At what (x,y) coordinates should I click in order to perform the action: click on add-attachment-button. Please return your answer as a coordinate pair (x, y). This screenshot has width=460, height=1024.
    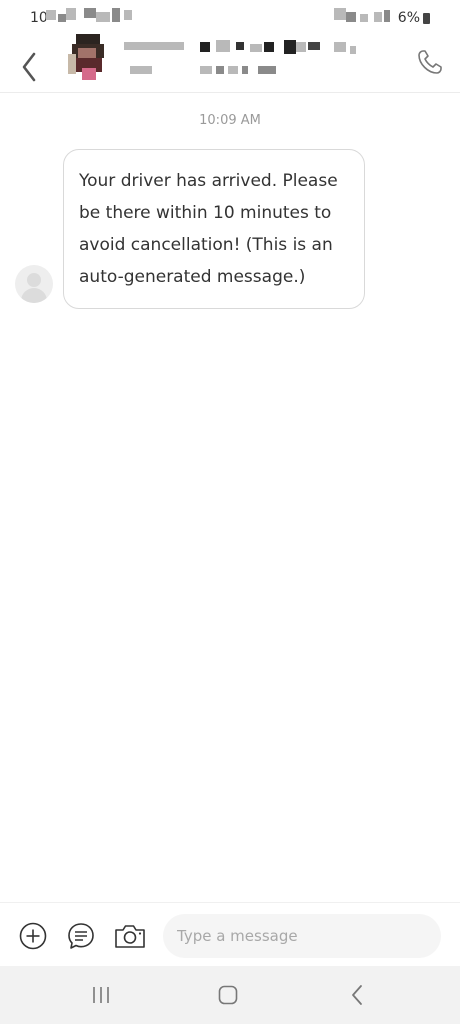
    Looking at the image, I should click on (33, 936).